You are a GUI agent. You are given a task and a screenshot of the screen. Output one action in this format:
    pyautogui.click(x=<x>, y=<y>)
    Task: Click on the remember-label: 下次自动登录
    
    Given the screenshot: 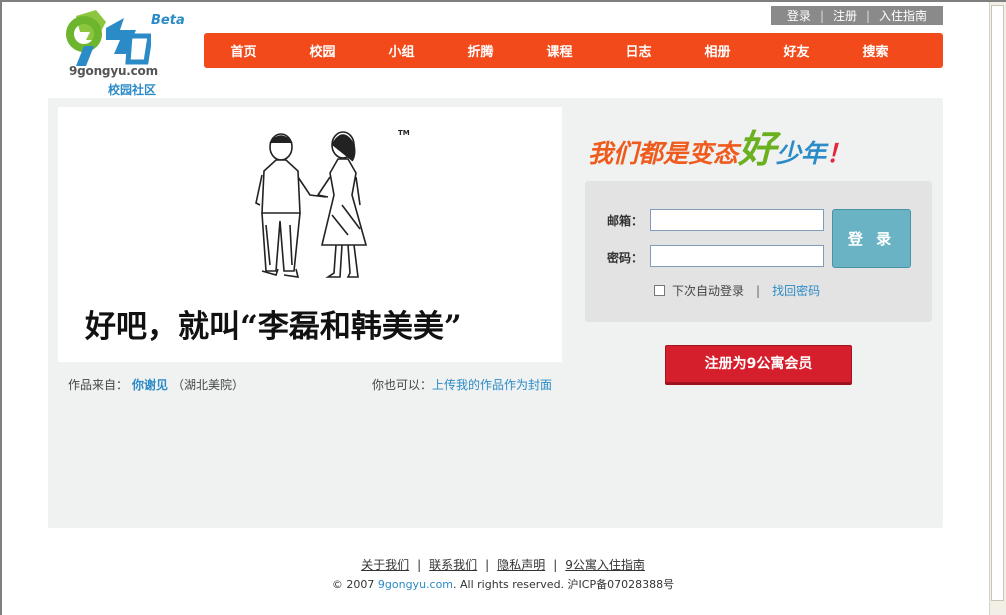 What is the action you would take?
    pyautogui.click(x=708, y=290)
    